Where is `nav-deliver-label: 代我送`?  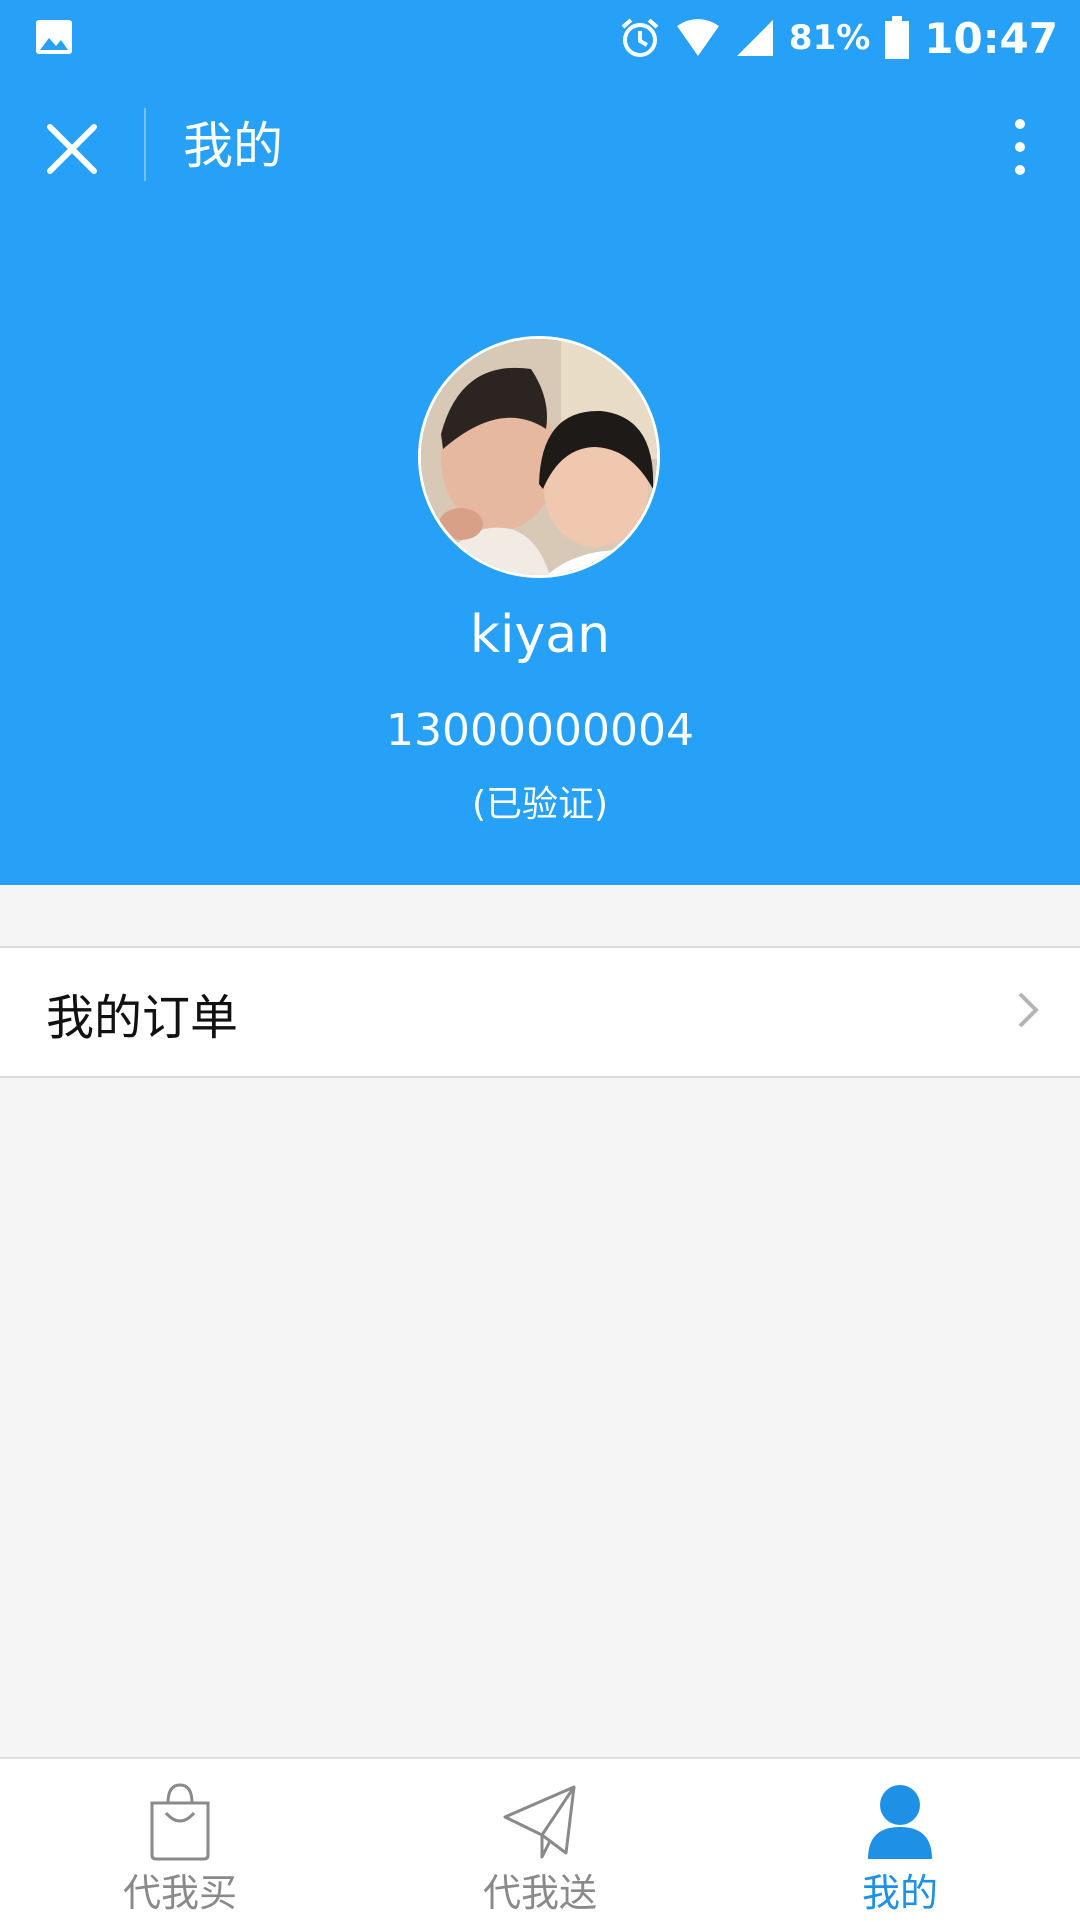 nav-deliver-label: 代我送 is located at coordinates (539, 1893).